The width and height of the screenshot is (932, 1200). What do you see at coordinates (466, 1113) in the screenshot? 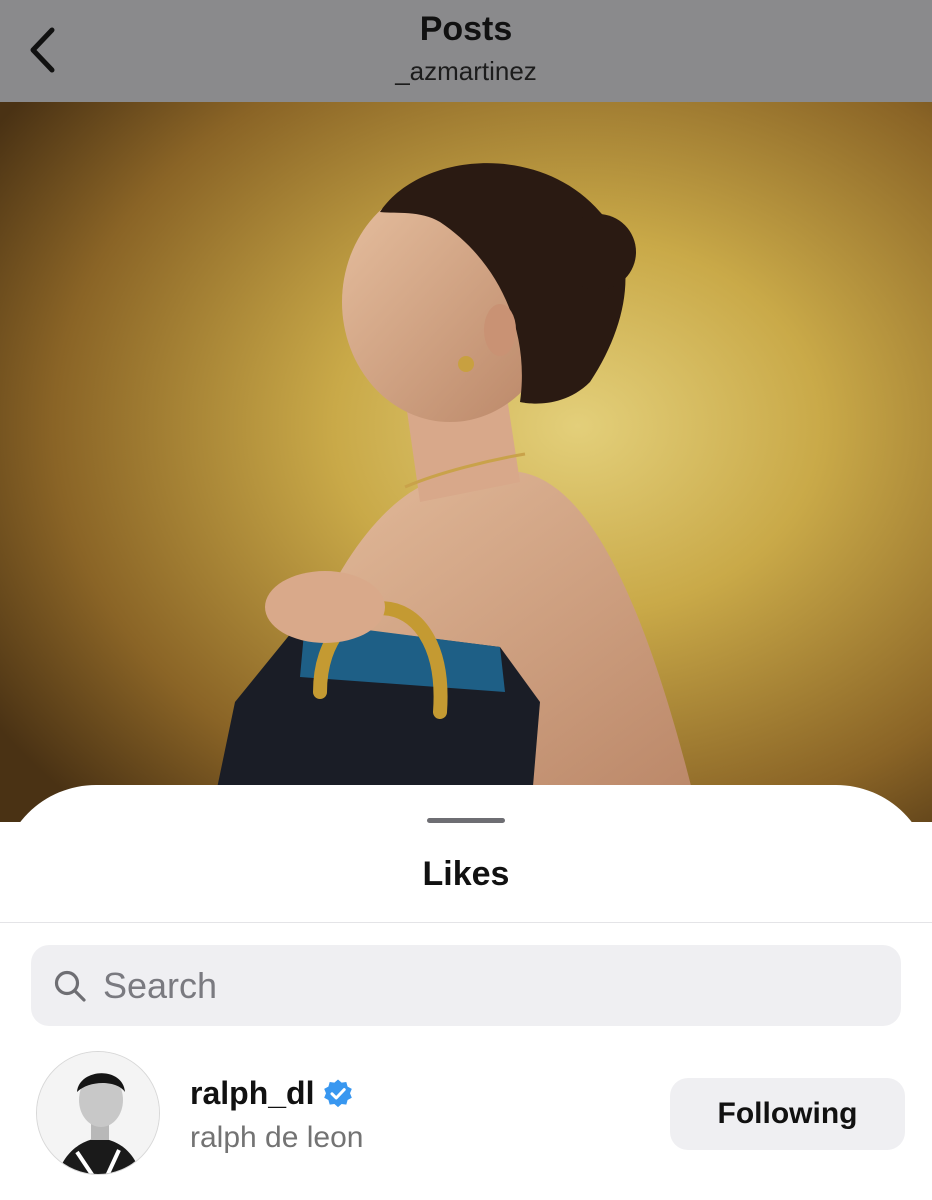
I see `list-item: ralph_dl ralph de leon Following` at bounding box center [466, 1113].